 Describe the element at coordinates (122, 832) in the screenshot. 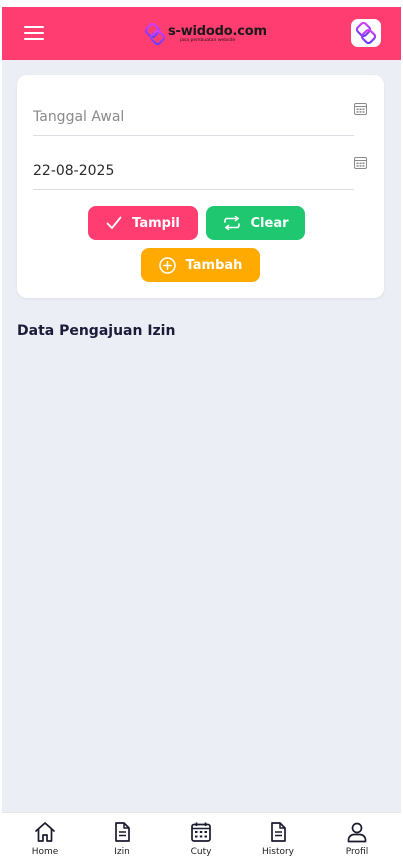

I see `document-icon` at that location.